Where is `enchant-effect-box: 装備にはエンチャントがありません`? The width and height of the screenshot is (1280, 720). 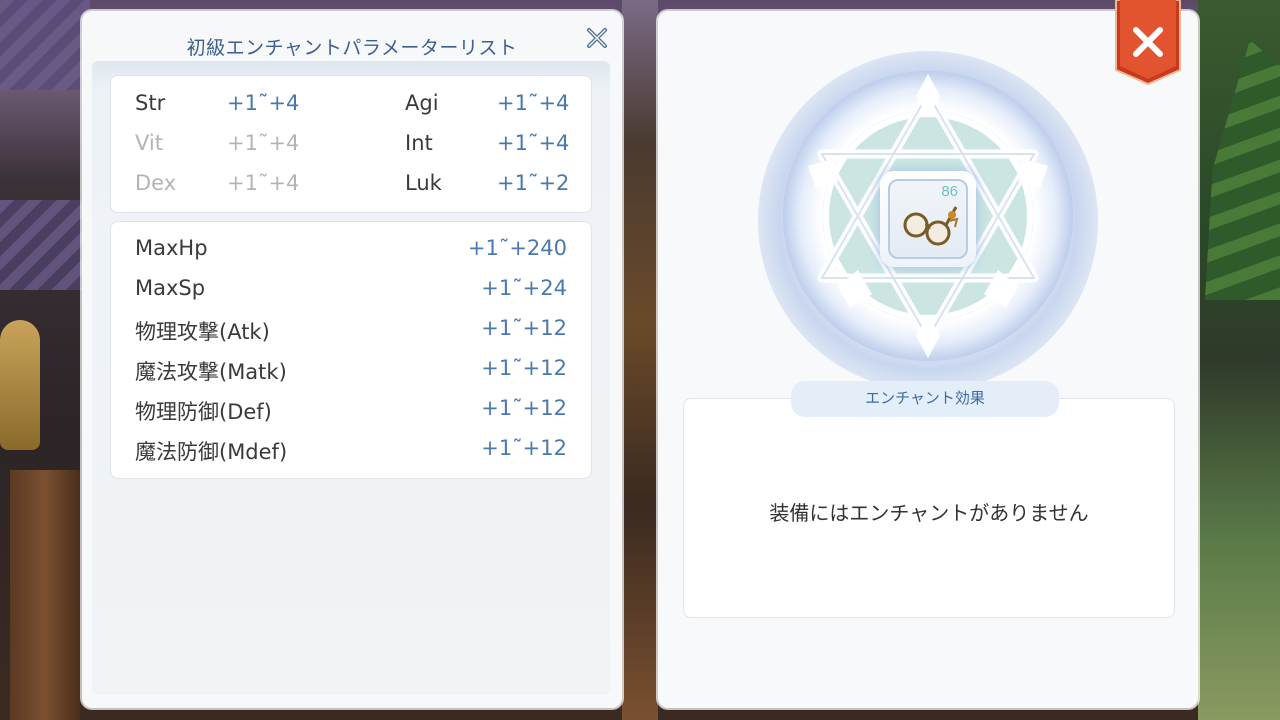 enchant-effect-box: 装備にはエンチャントがありません is located at coordinates (929, 508).